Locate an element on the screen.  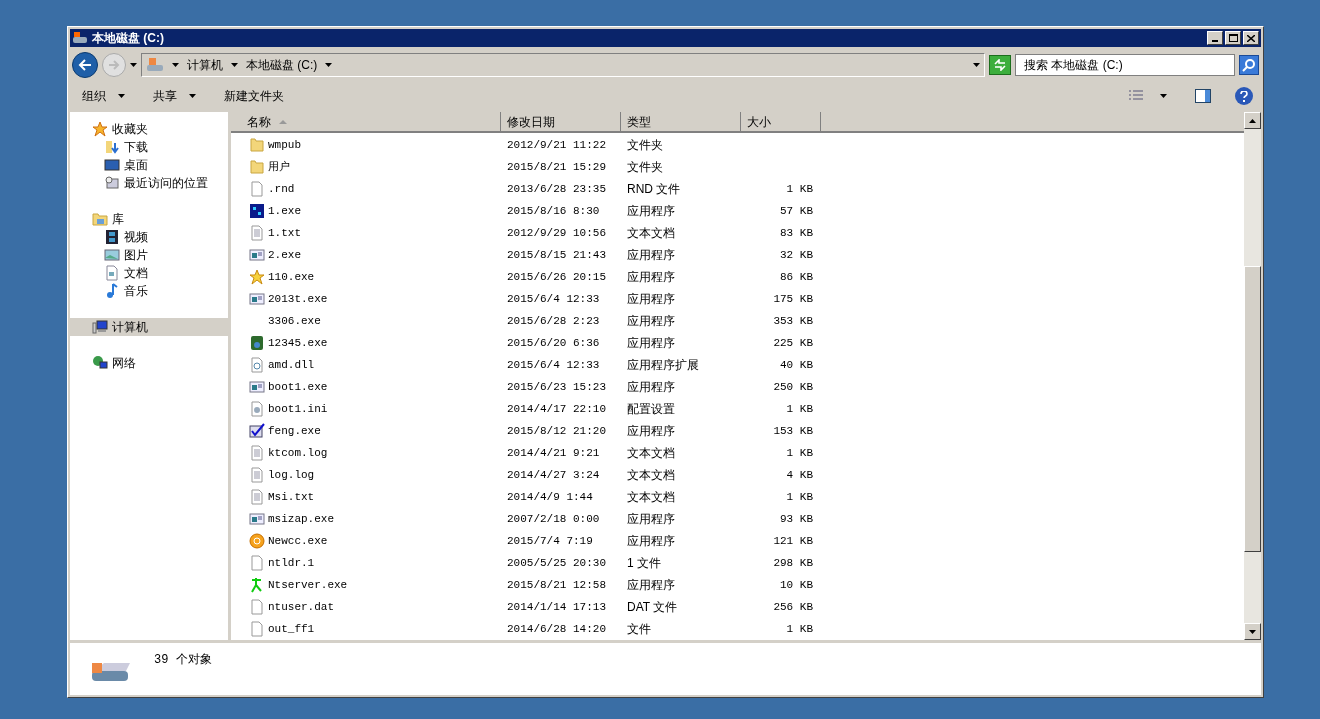
toolbar-button: 新建文件夹 is located at coordinates (254, 96).